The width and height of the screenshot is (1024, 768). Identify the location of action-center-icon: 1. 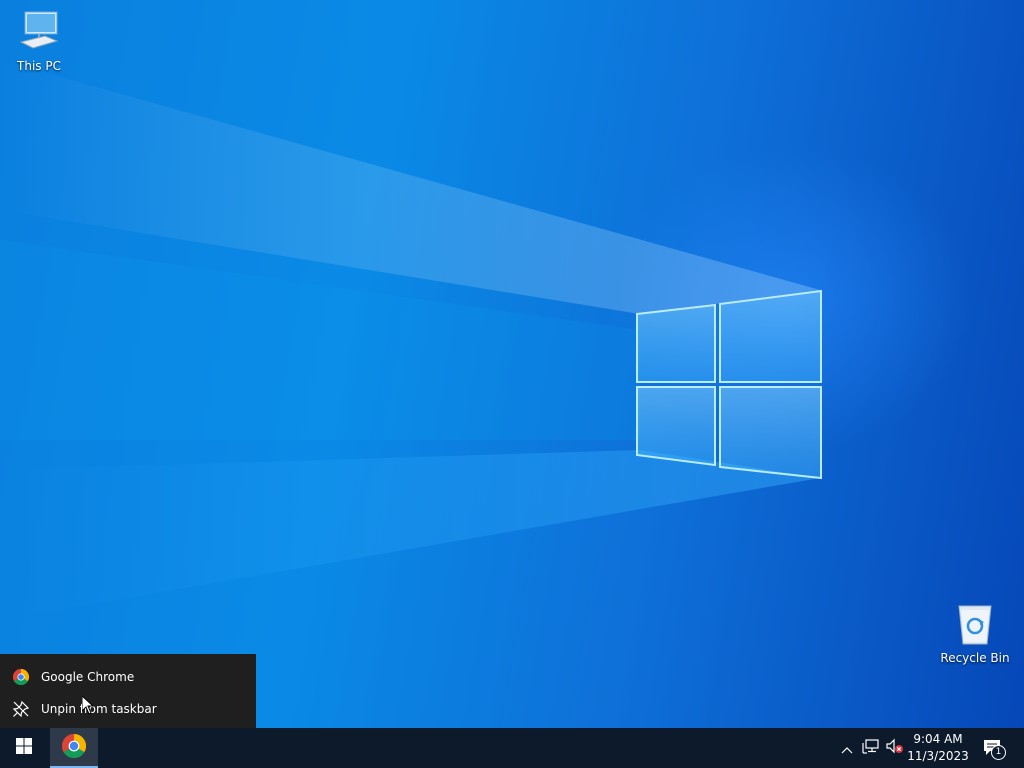
(994, 749).